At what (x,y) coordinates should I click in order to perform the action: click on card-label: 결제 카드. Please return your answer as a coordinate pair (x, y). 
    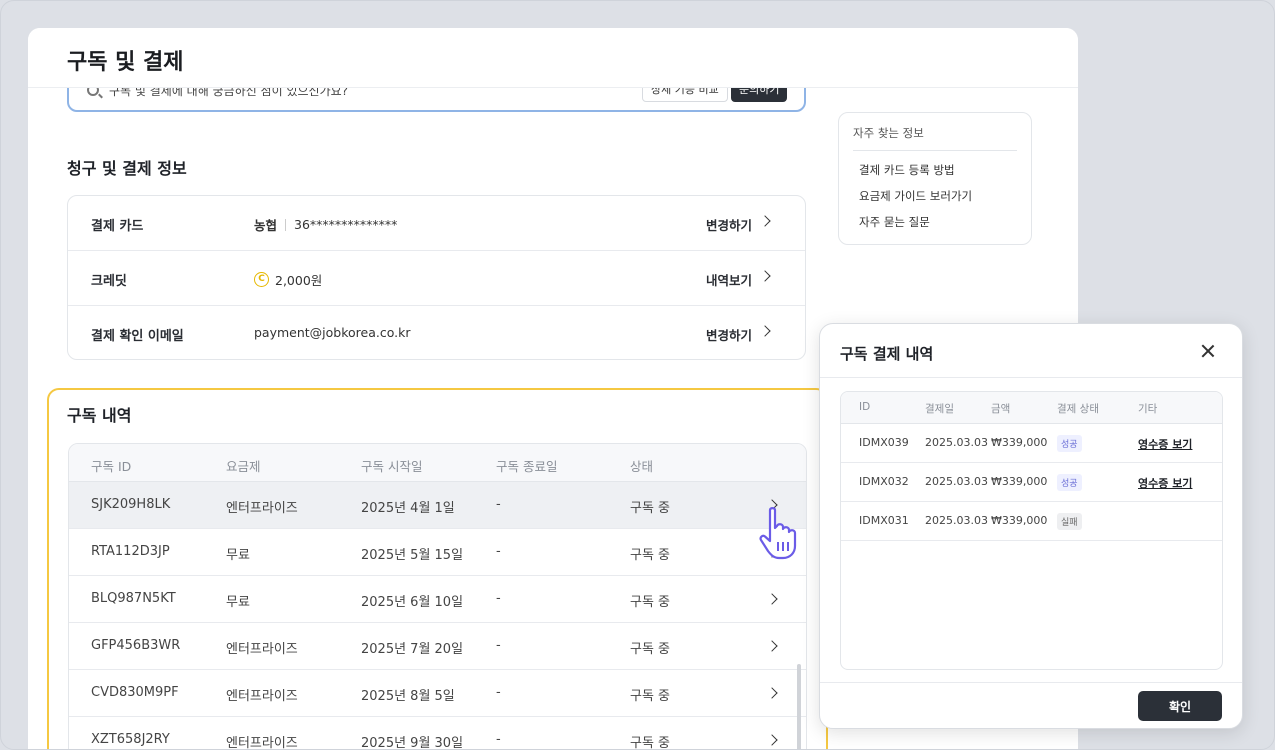
    Looking at the image, I should click on (117, 226).